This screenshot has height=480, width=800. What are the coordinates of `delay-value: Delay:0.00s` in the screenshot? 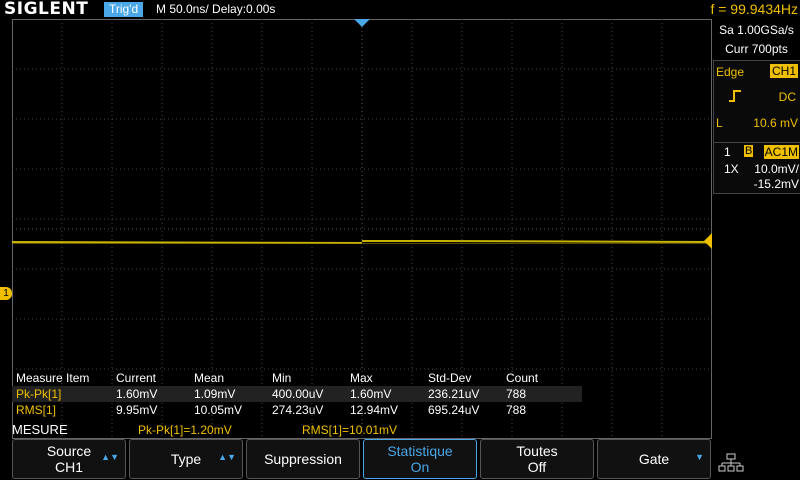 It's located at (244, 9).